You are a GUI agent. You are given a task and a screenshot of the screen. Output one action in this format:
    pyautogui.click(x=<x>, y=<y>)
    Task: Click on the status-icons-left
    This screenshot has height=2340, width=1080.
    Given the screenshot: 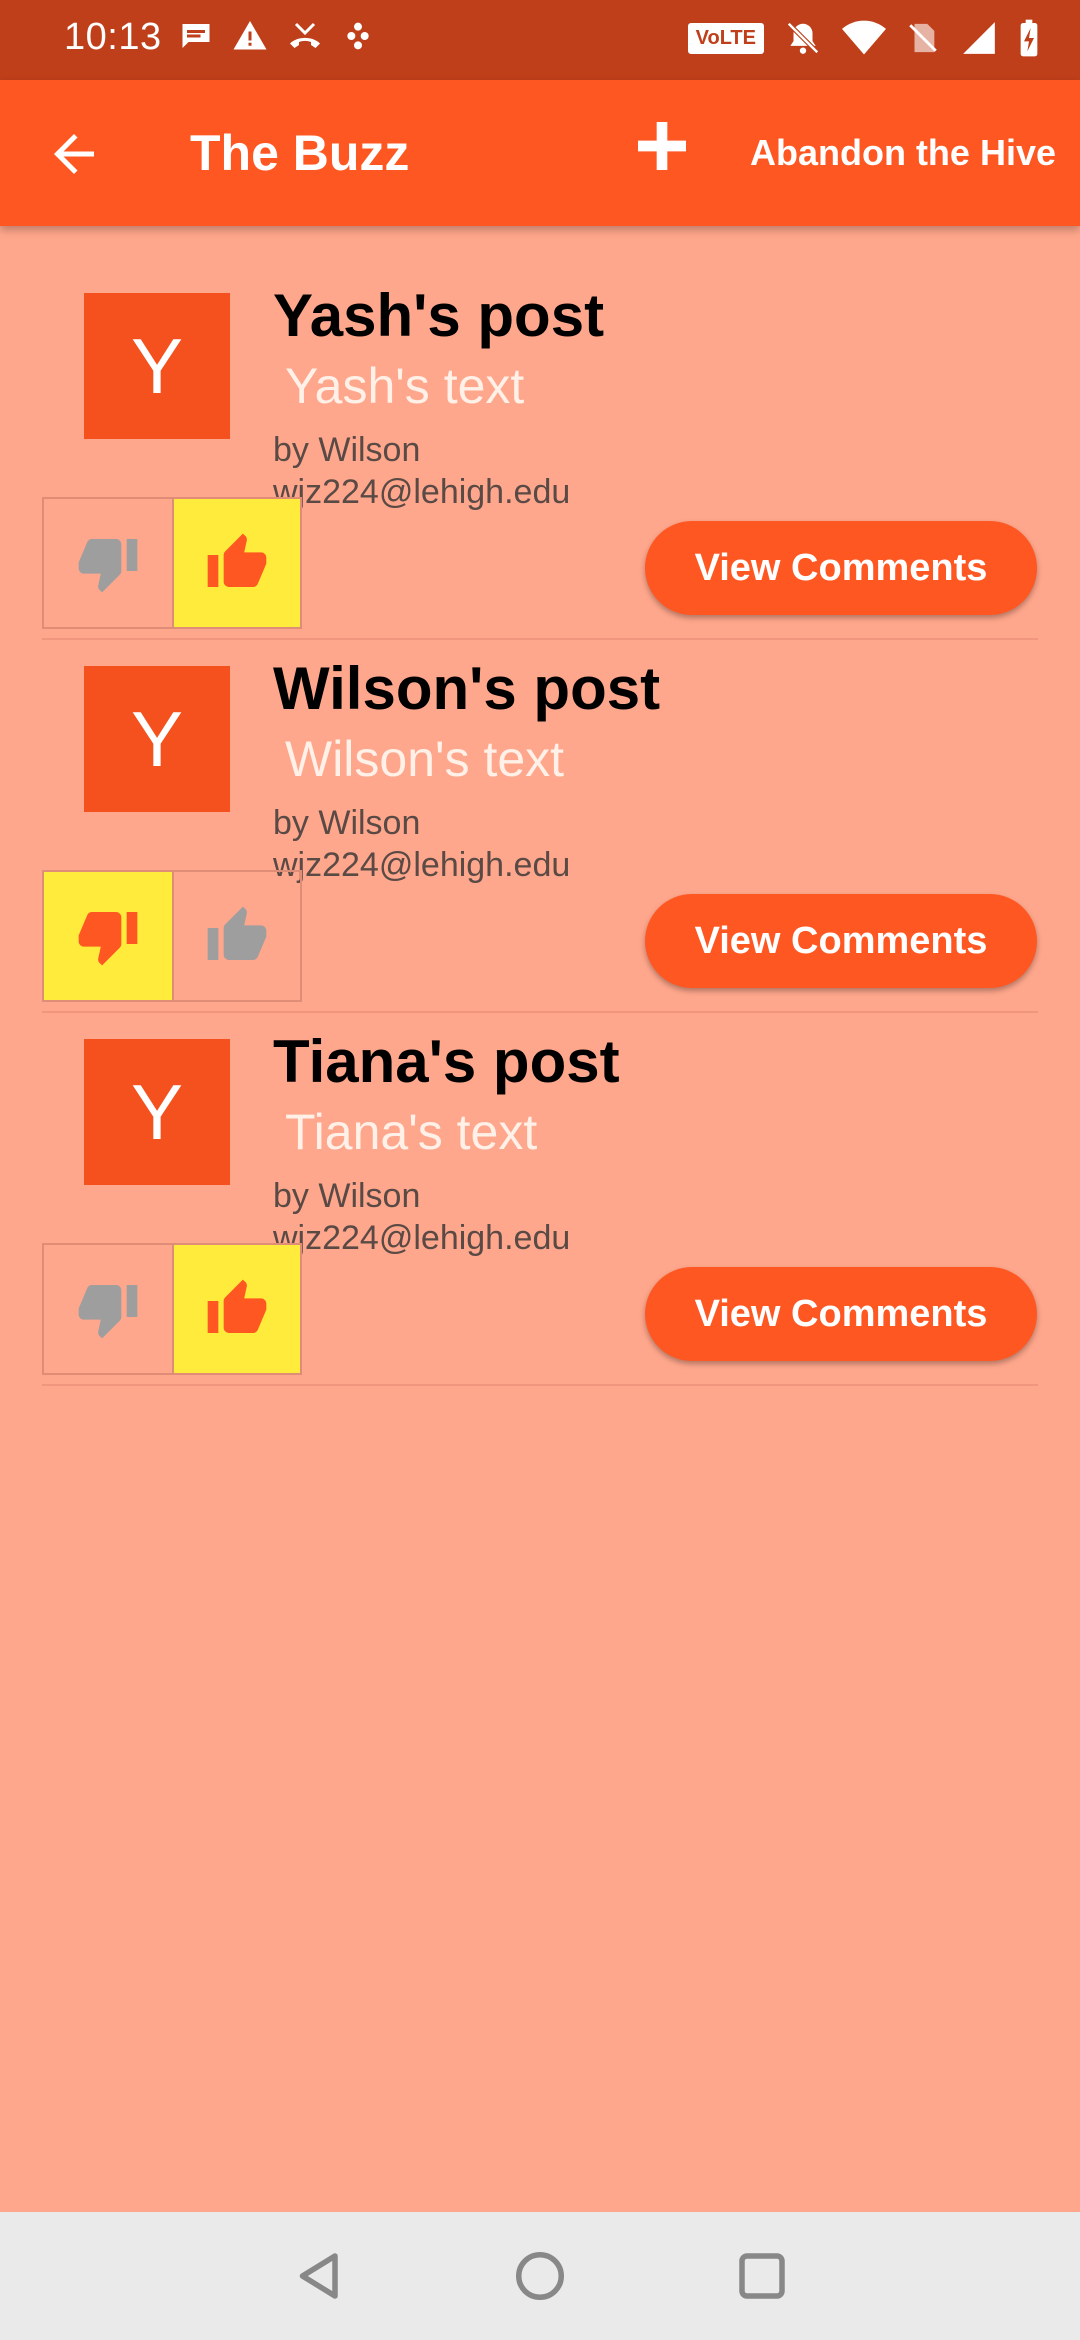 What is the action you would take?
    pyautogui.click(x=276, y=36)
    